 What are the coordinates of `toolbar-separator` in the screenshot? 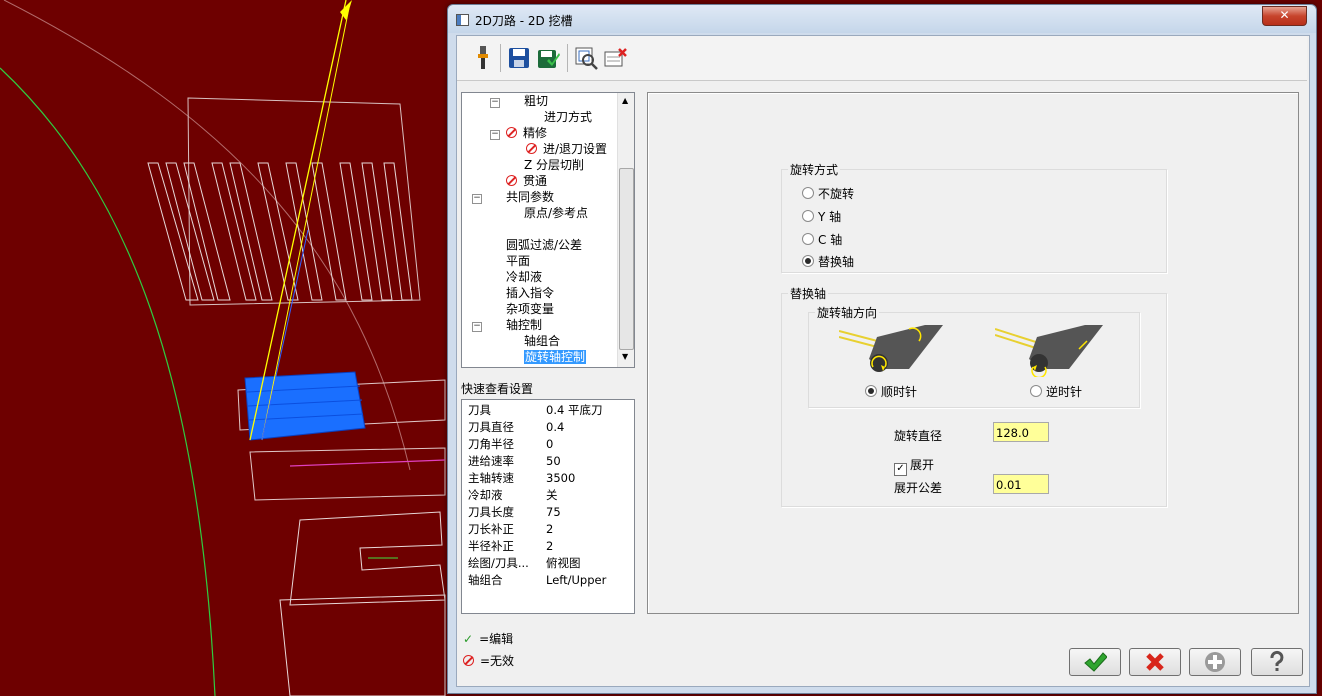 It's located at (567, 58).